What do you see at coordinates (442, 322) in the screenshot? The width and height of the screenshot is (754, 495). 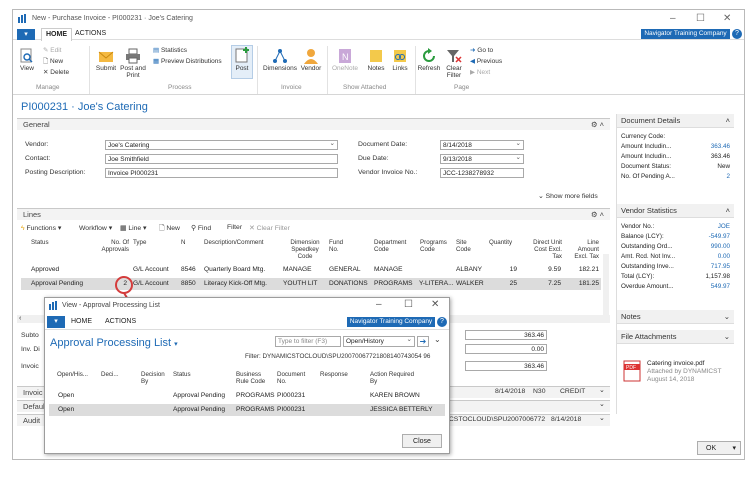 I see `help-icon: ?` at bounding box center [442, 322].